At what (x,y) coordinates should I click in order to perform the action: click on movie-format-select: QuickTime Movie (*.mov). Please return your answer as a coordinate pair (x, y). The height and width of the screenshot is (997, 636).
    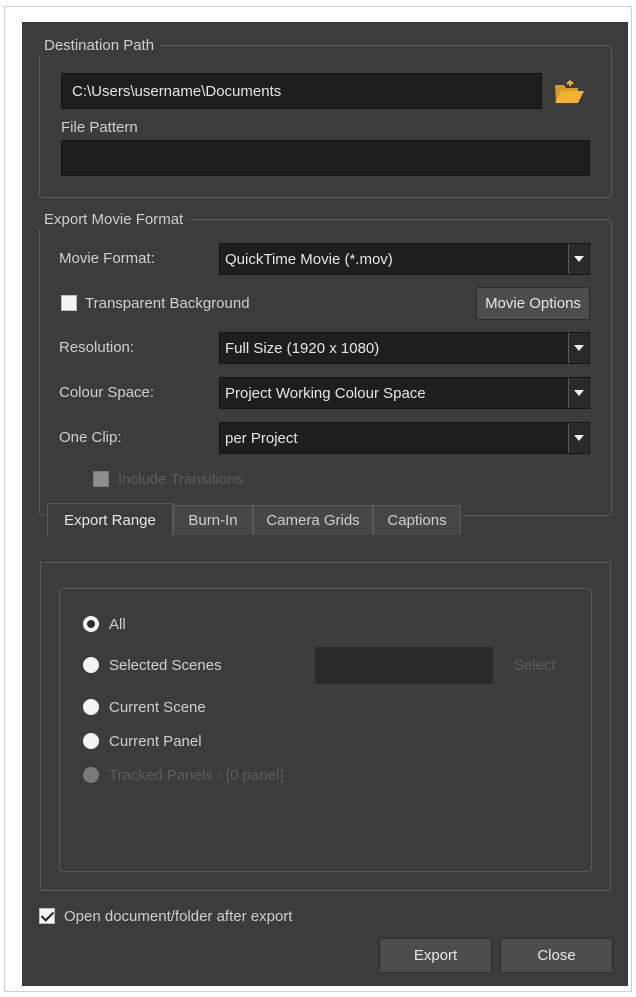
    Looking at the image, I should click on (404, 259).